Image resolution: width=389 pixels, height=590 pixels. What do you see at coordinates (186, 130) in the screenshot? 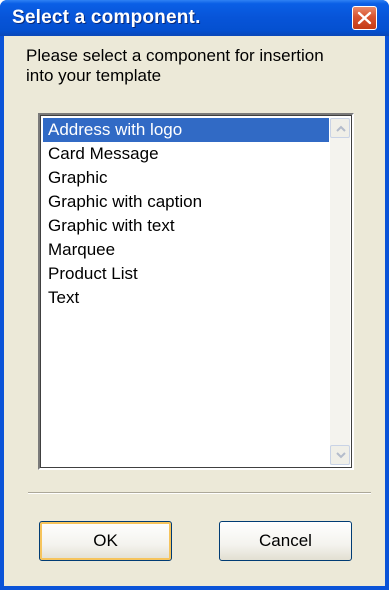
I see `list-item: Address with logo` at bounding box center [186, 130].